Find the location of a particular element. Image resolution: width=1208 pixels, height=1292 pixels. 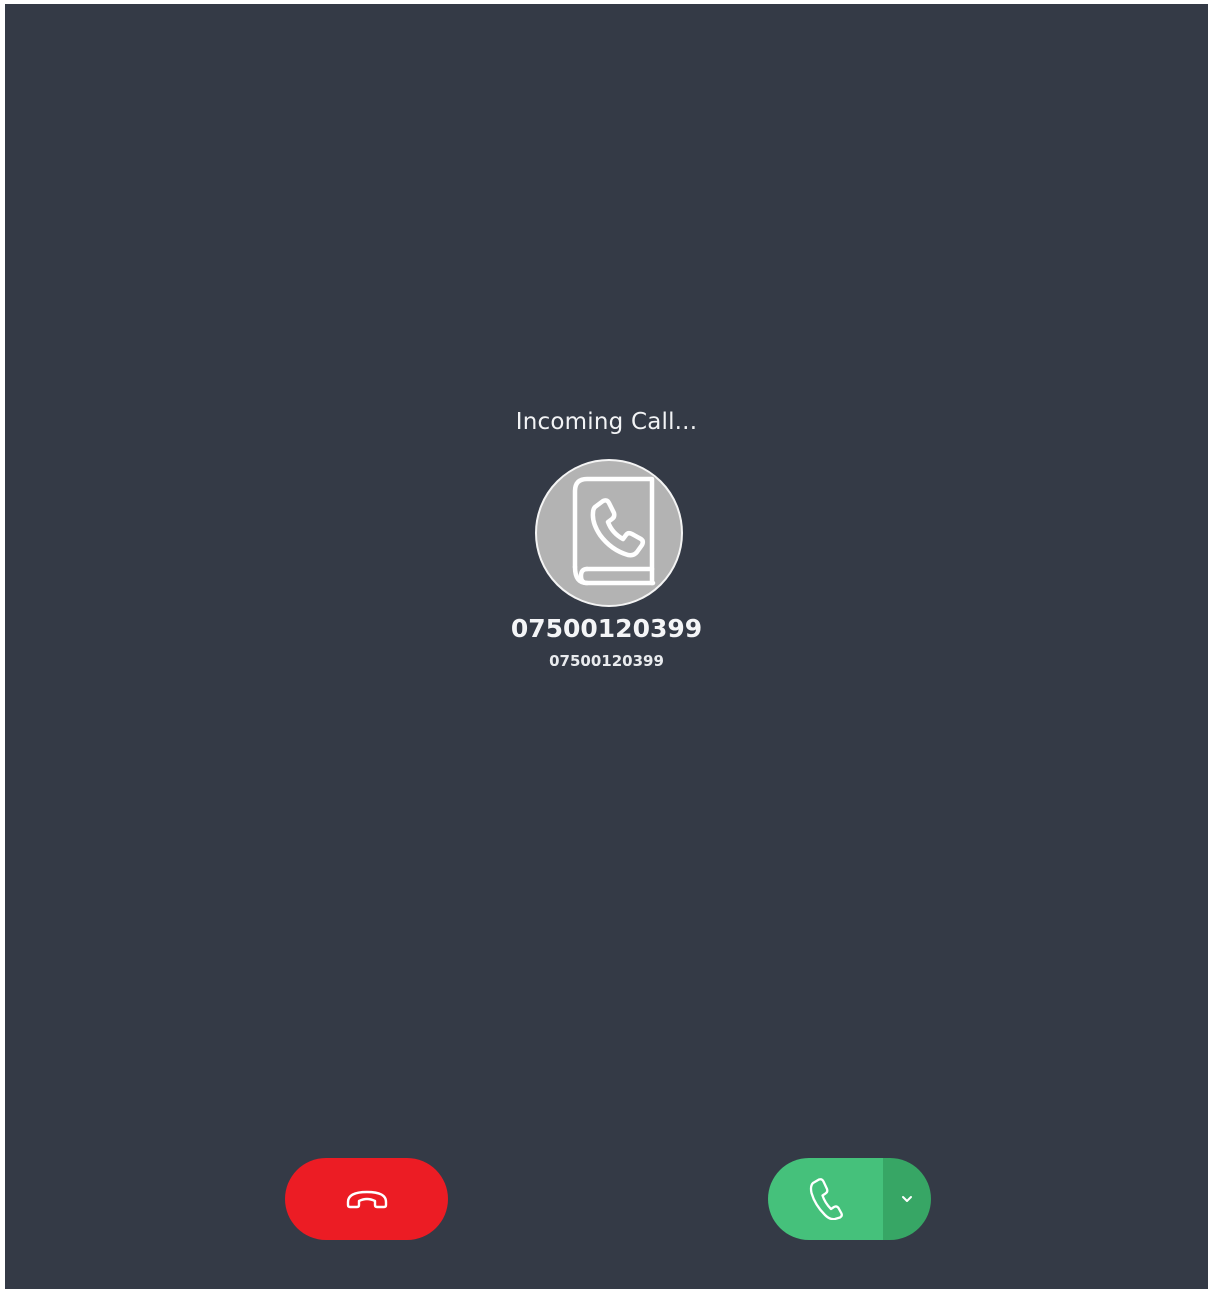

answer-call-group is located at coordinates (849, 1199).